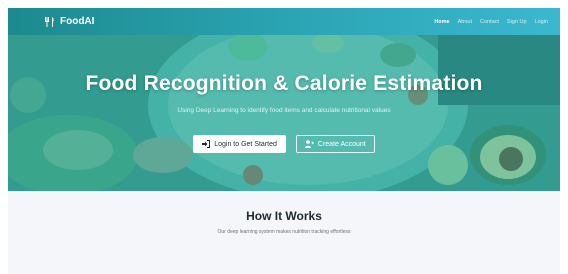 This screenshot has width=568, height=274. Describe the element at coordinates (77, 21) in the screenshot. I see `brand-name: FoodAI` at that location.